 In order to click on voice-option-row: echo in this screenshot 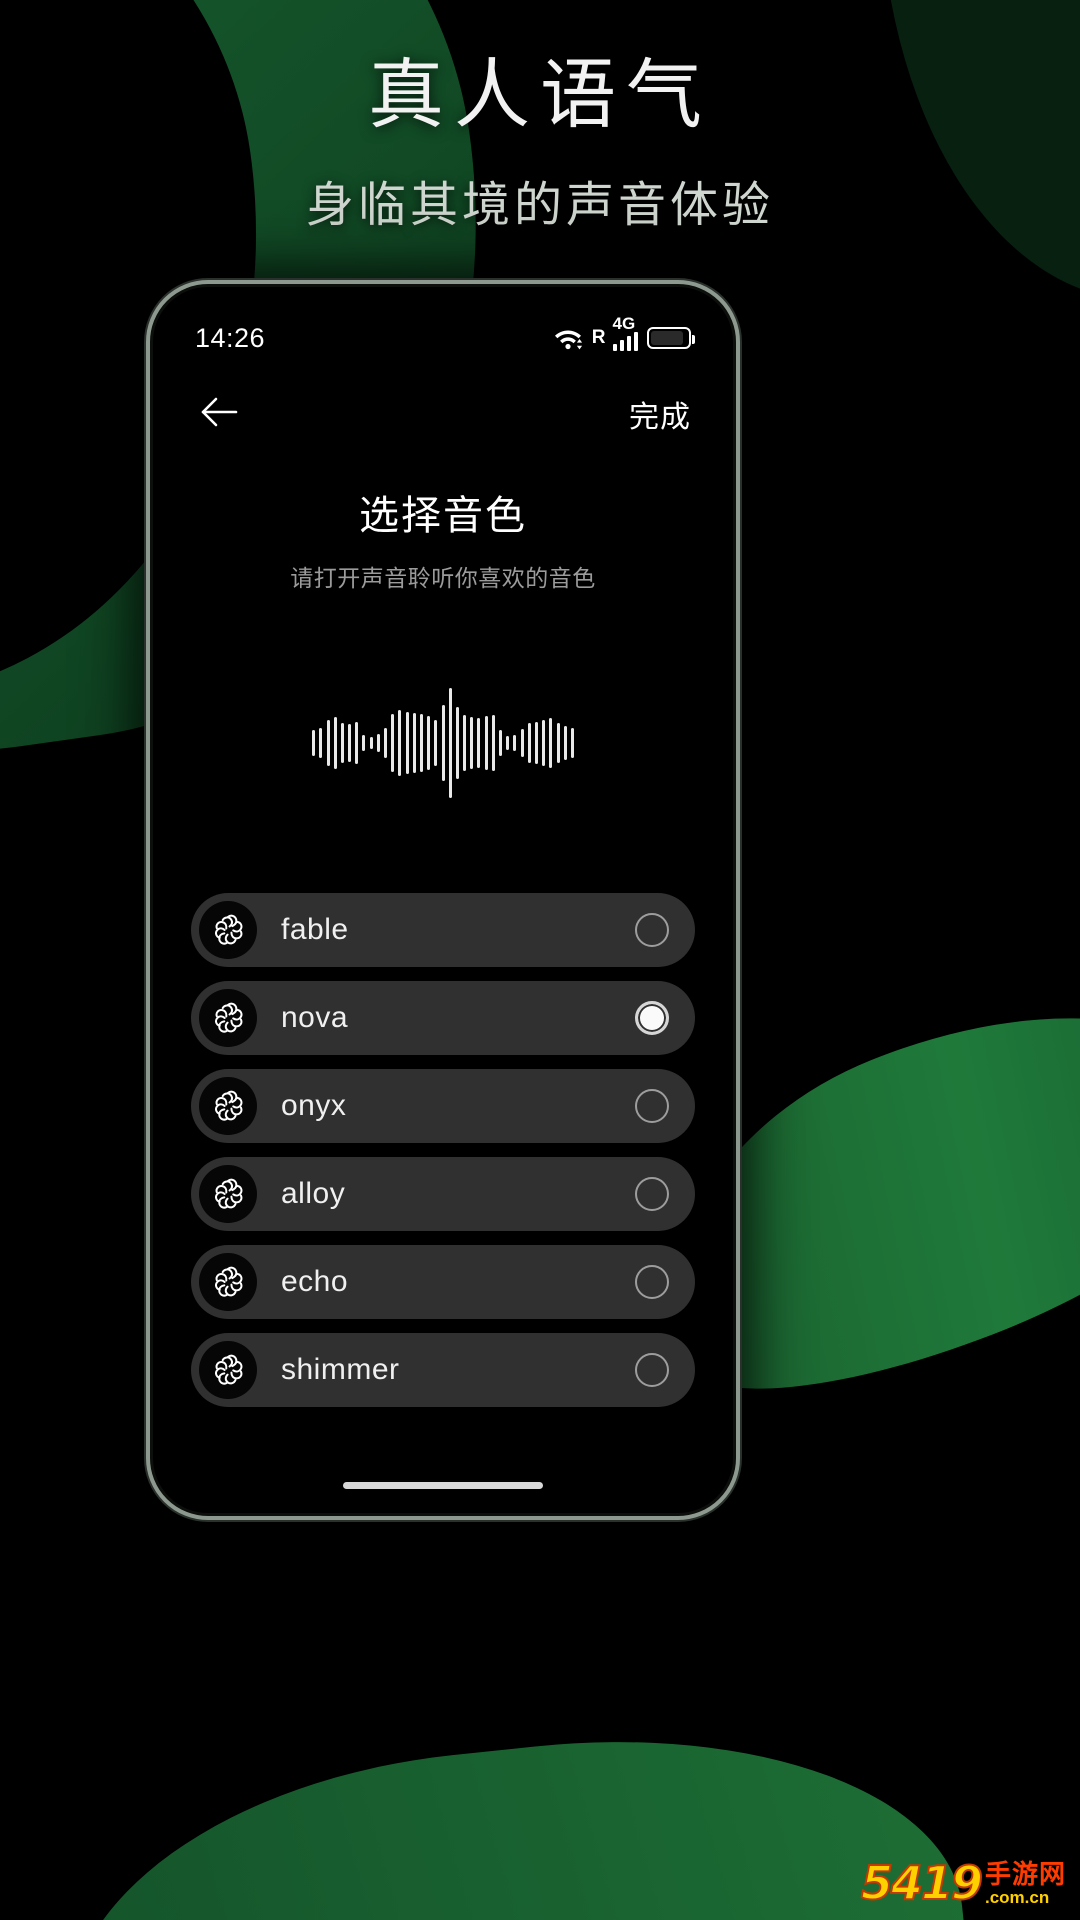, I will do `click(443, 1282)`.